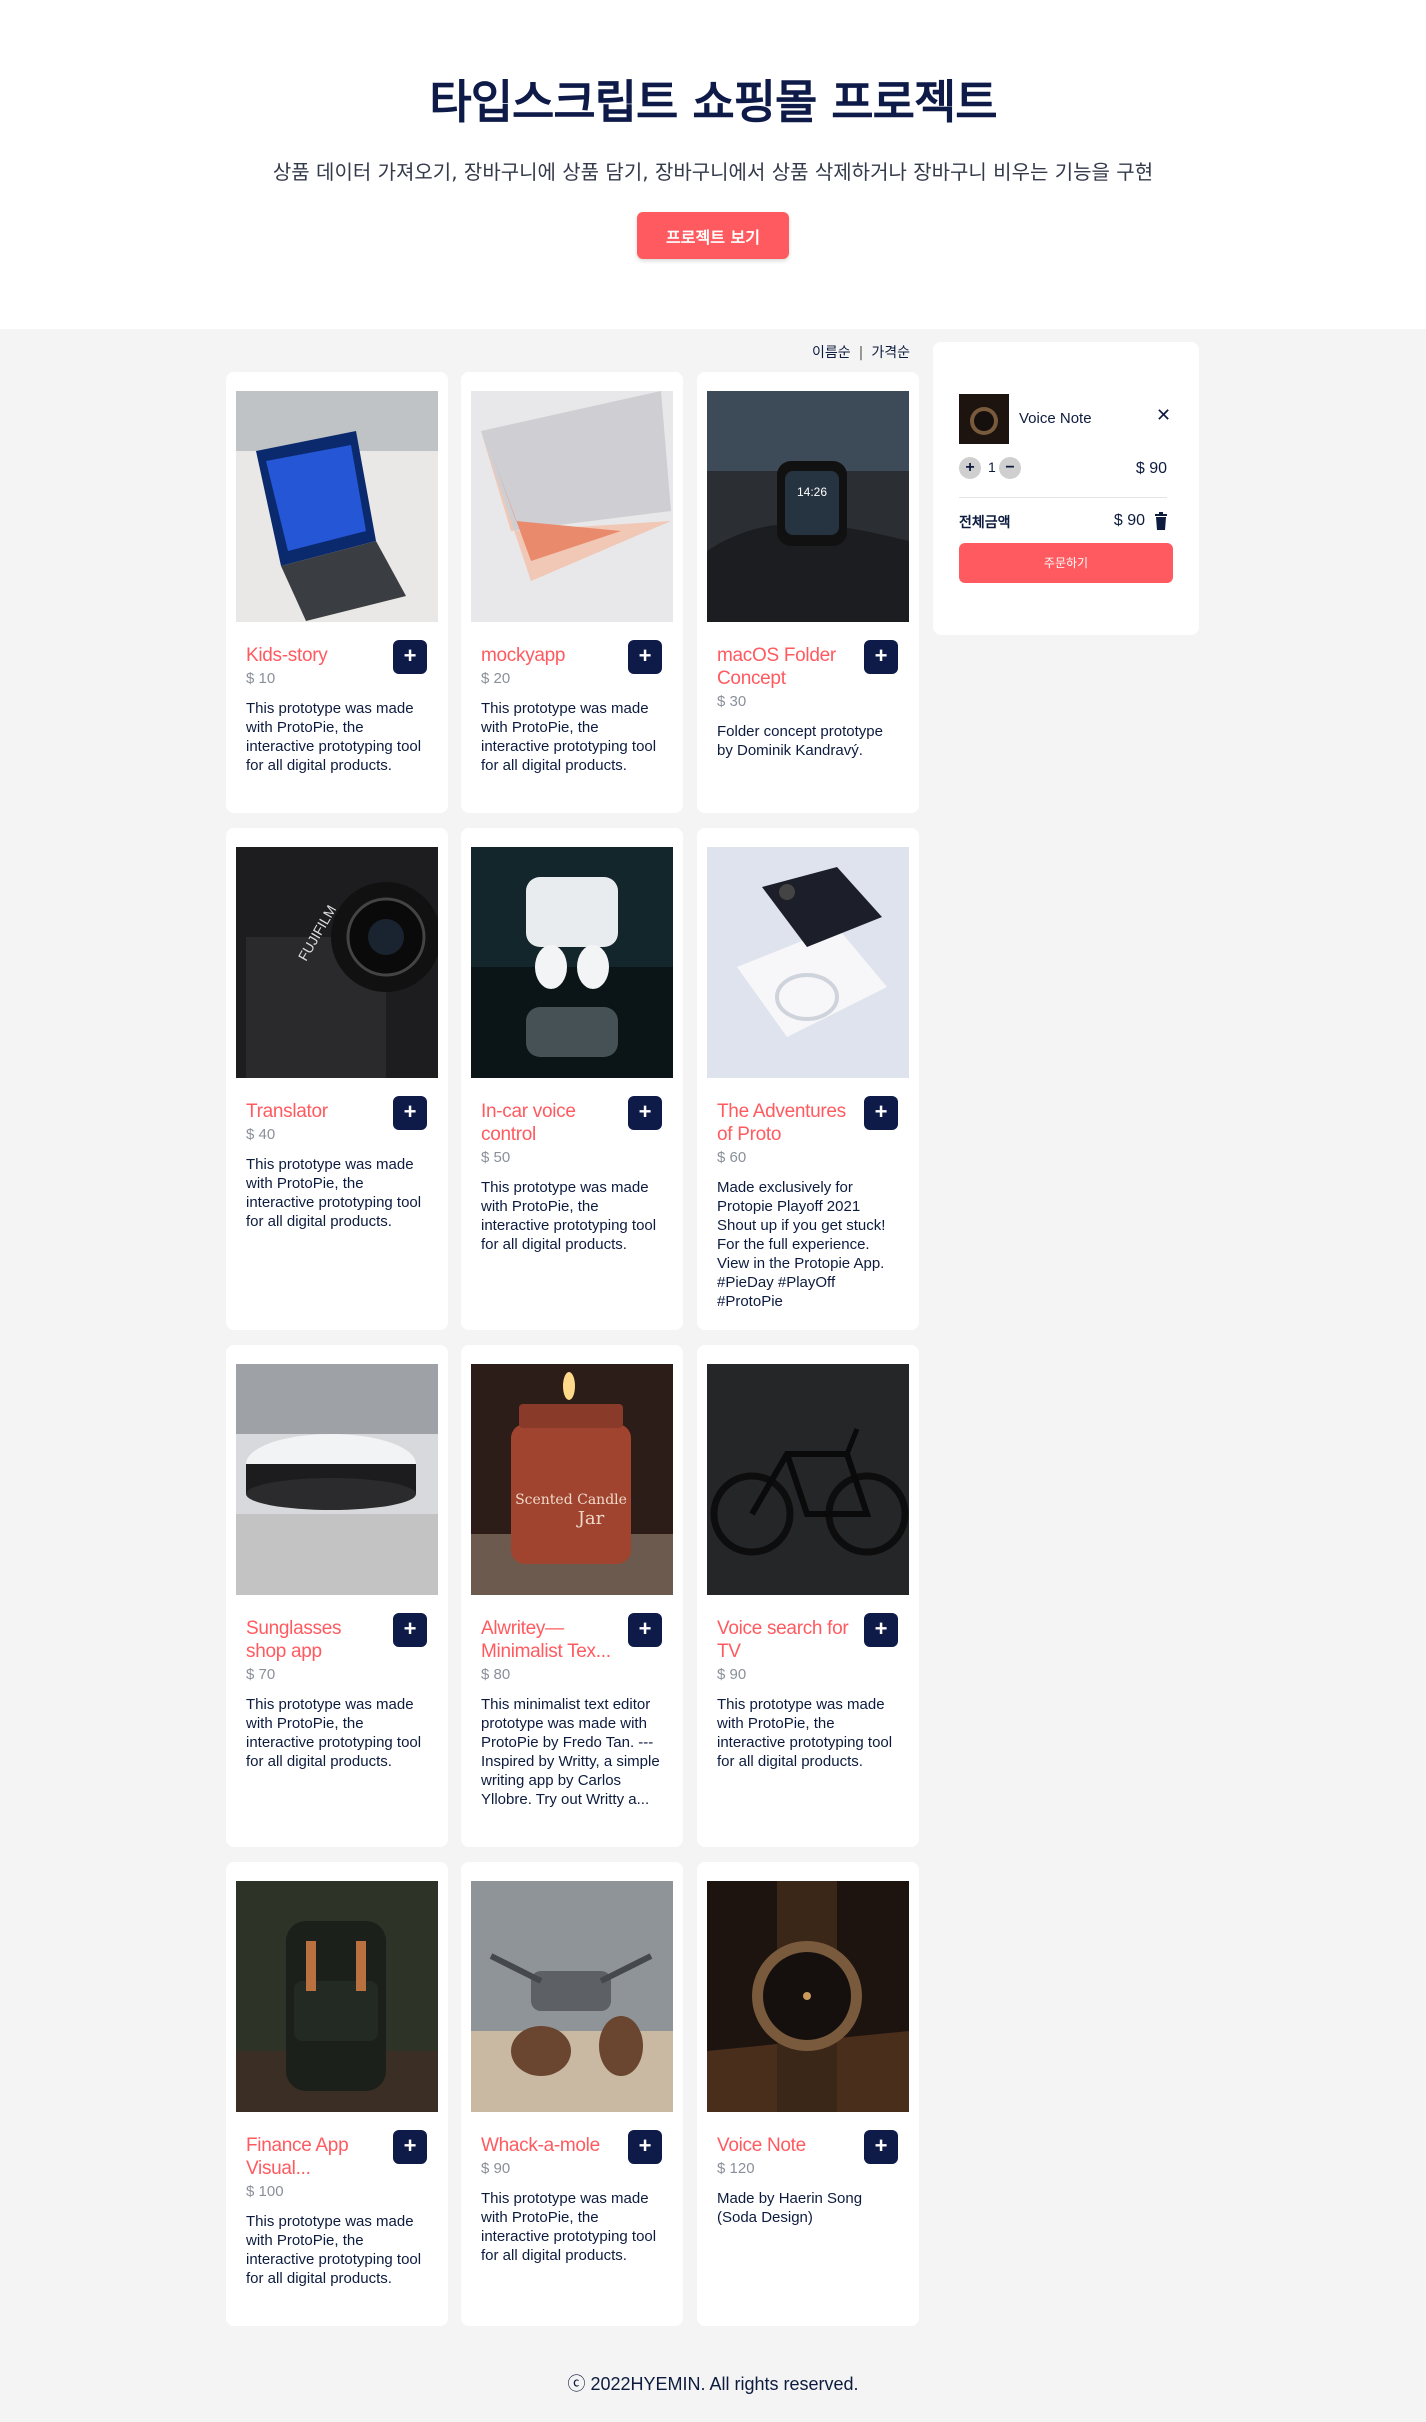  What do you see at coordinates (781, 1123) in the screenshot?
I see `product-name: The Adventures of Proto` at bounding box center [781, 1123].